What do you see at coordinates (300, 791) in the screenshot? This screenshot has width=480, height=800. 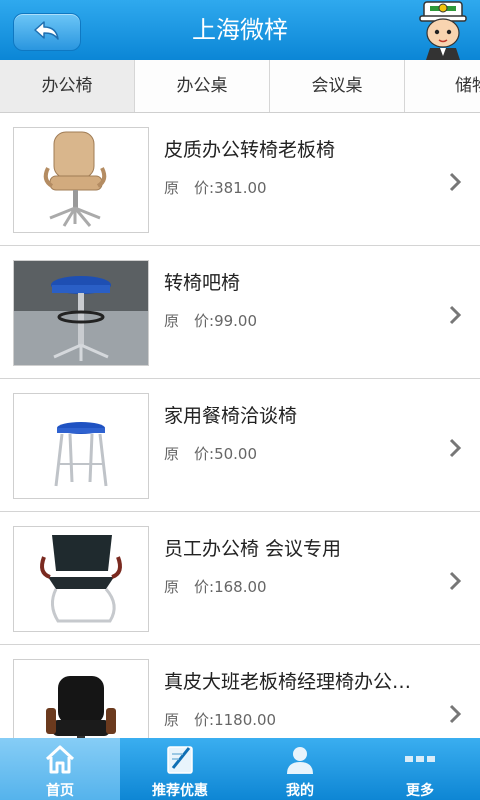 I see `nav-label: 我的` at bounding box center [300, 791].